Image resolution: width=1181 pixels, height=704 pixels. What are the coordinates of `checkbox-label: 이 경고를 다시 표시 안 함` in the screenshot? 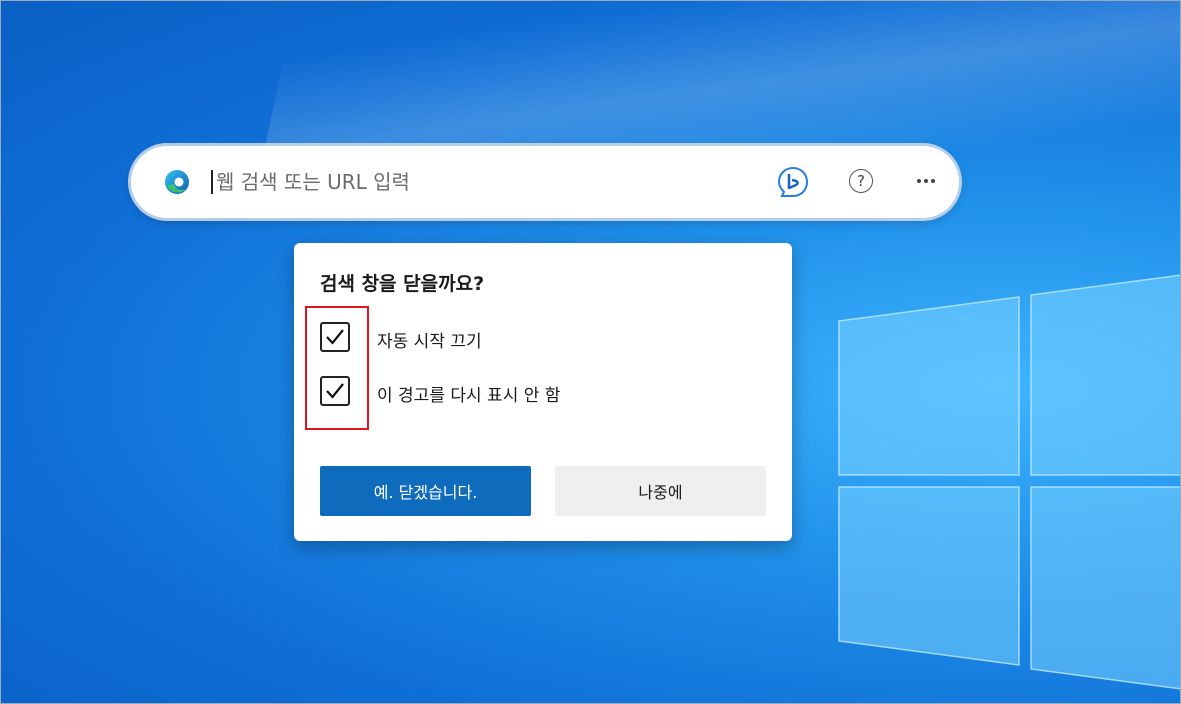 It's located at (469, 396).